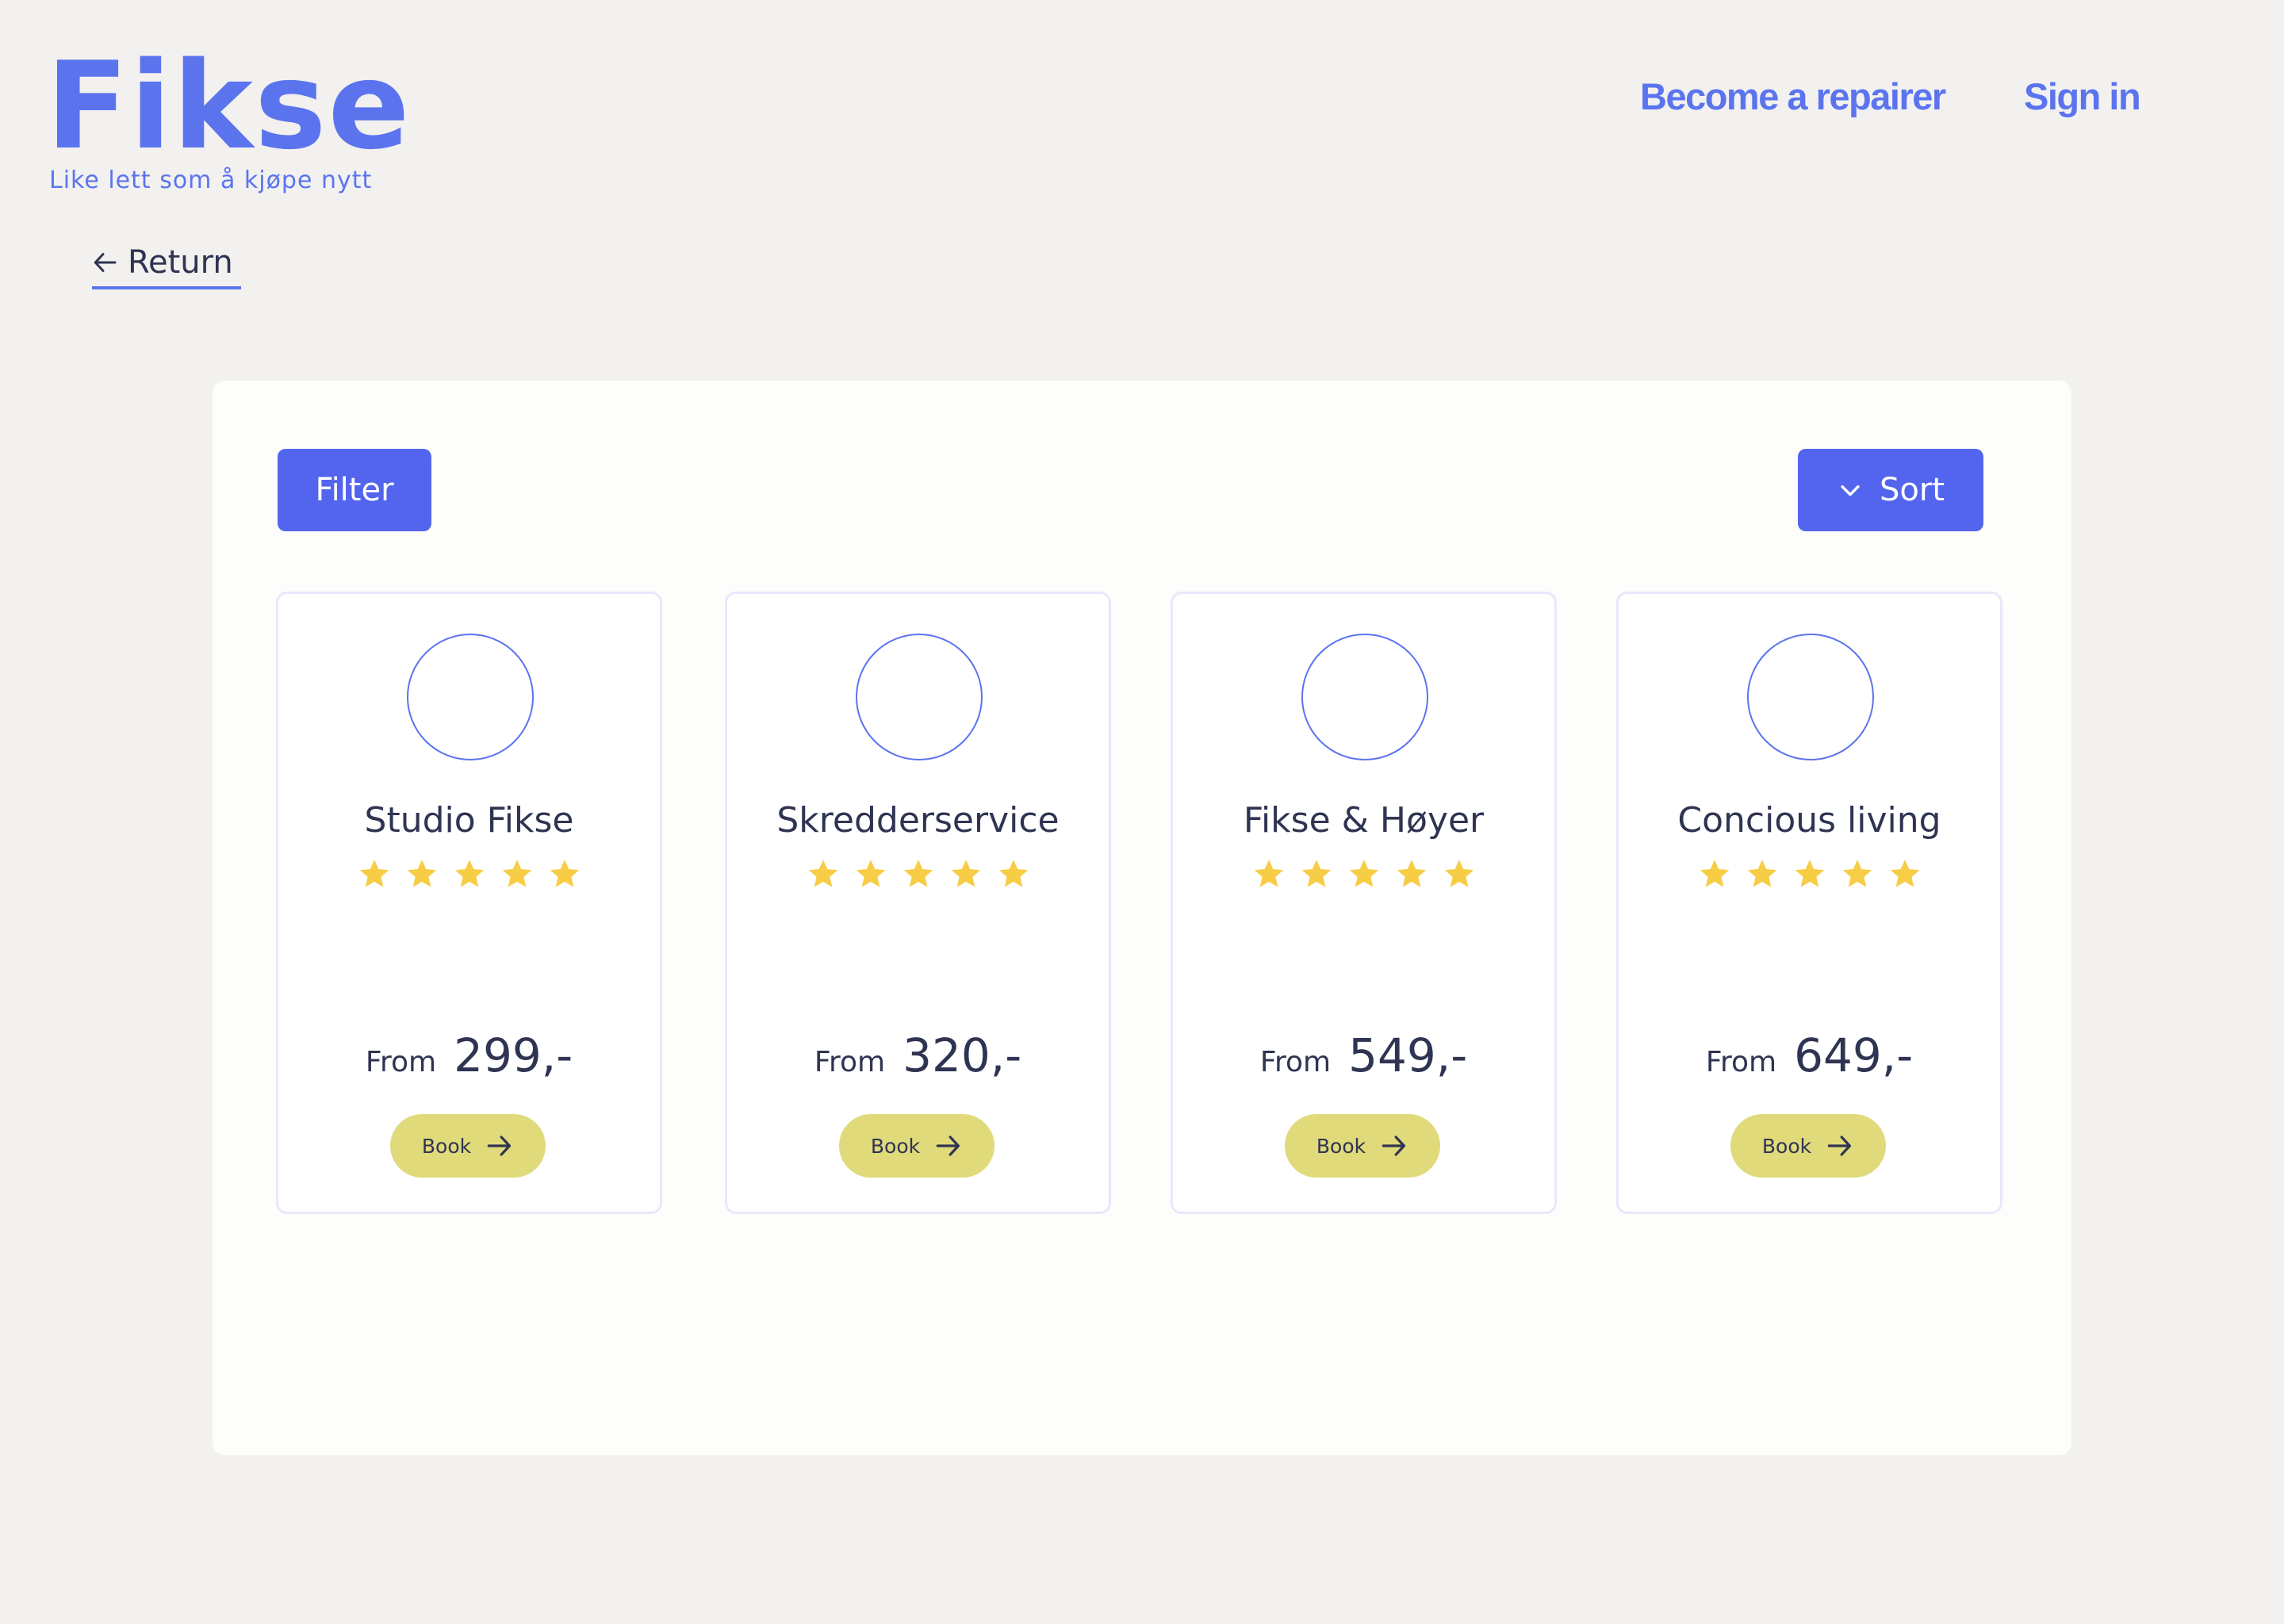  What do you see at coordinates (1793, 96) in the screenshot?
I see `become-repairer-link: Become a repairer` at bounding box center [1793, 96].